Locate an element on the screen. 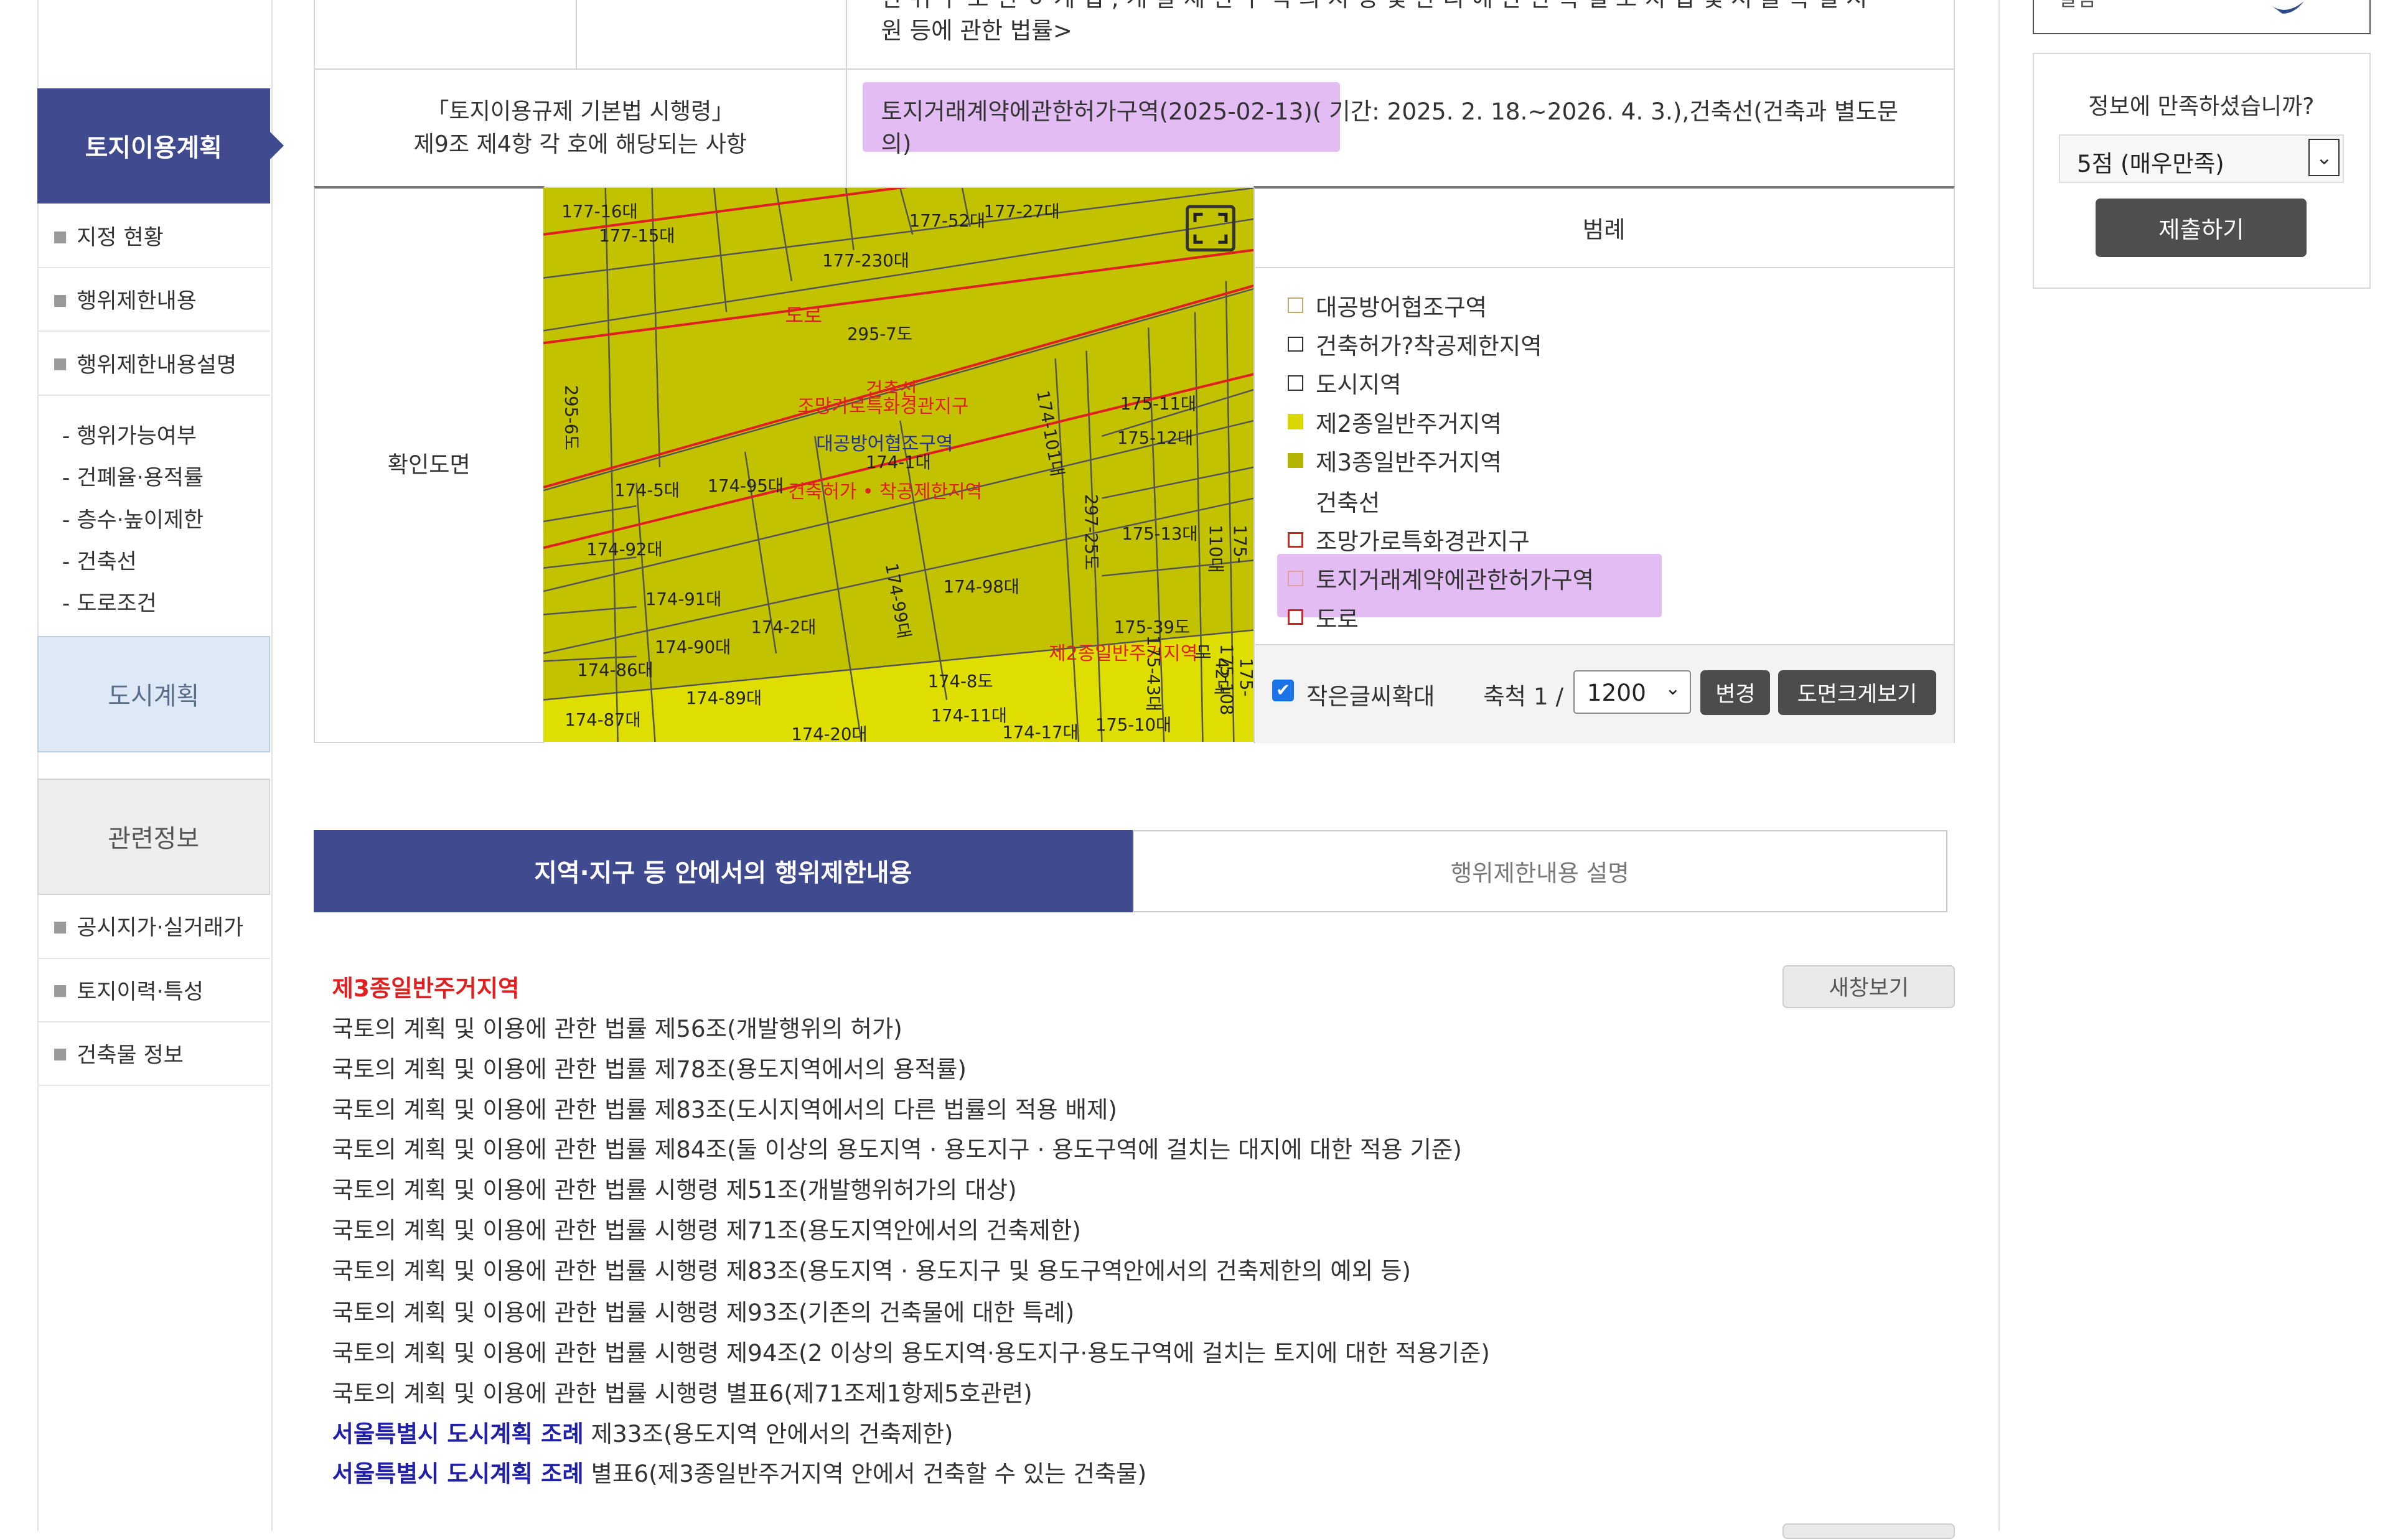  scale-change-button: 변경 is located at coordinates (1735, 693).